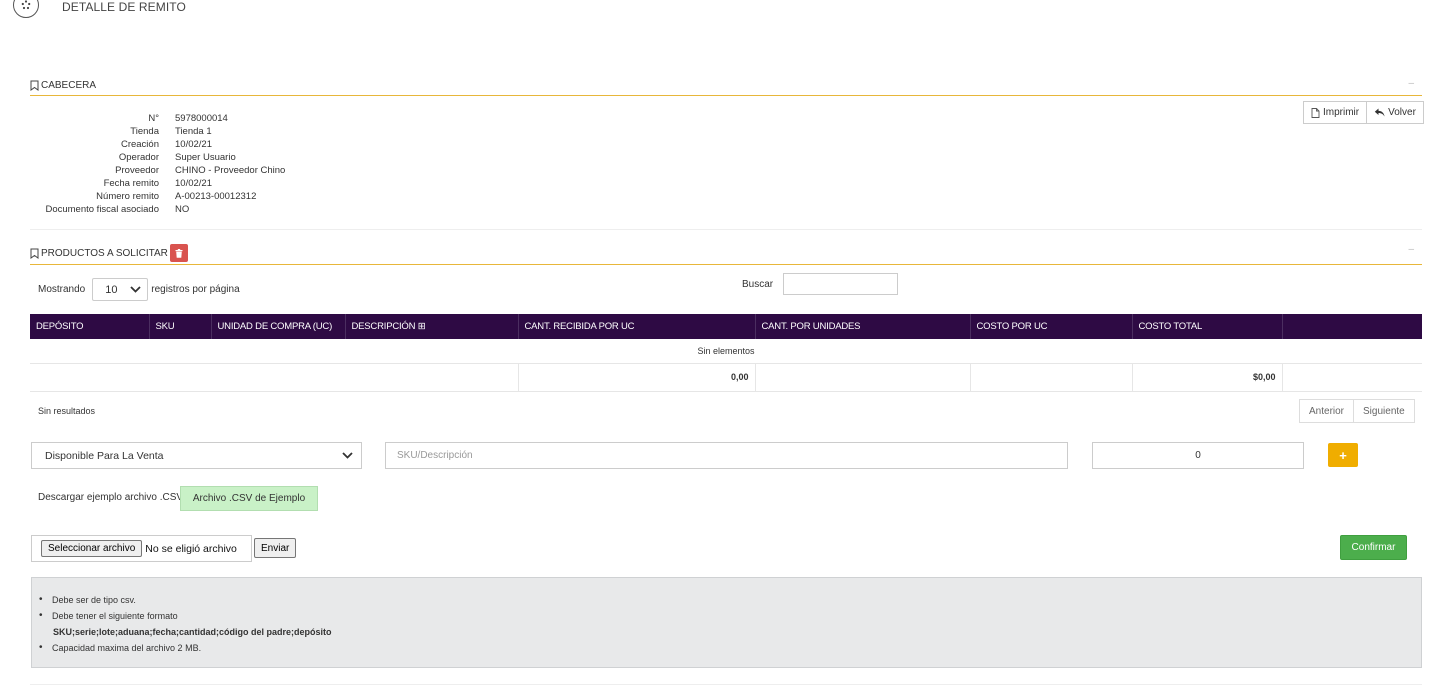  I want to click on page-length-select: 10, so click(120, 289).